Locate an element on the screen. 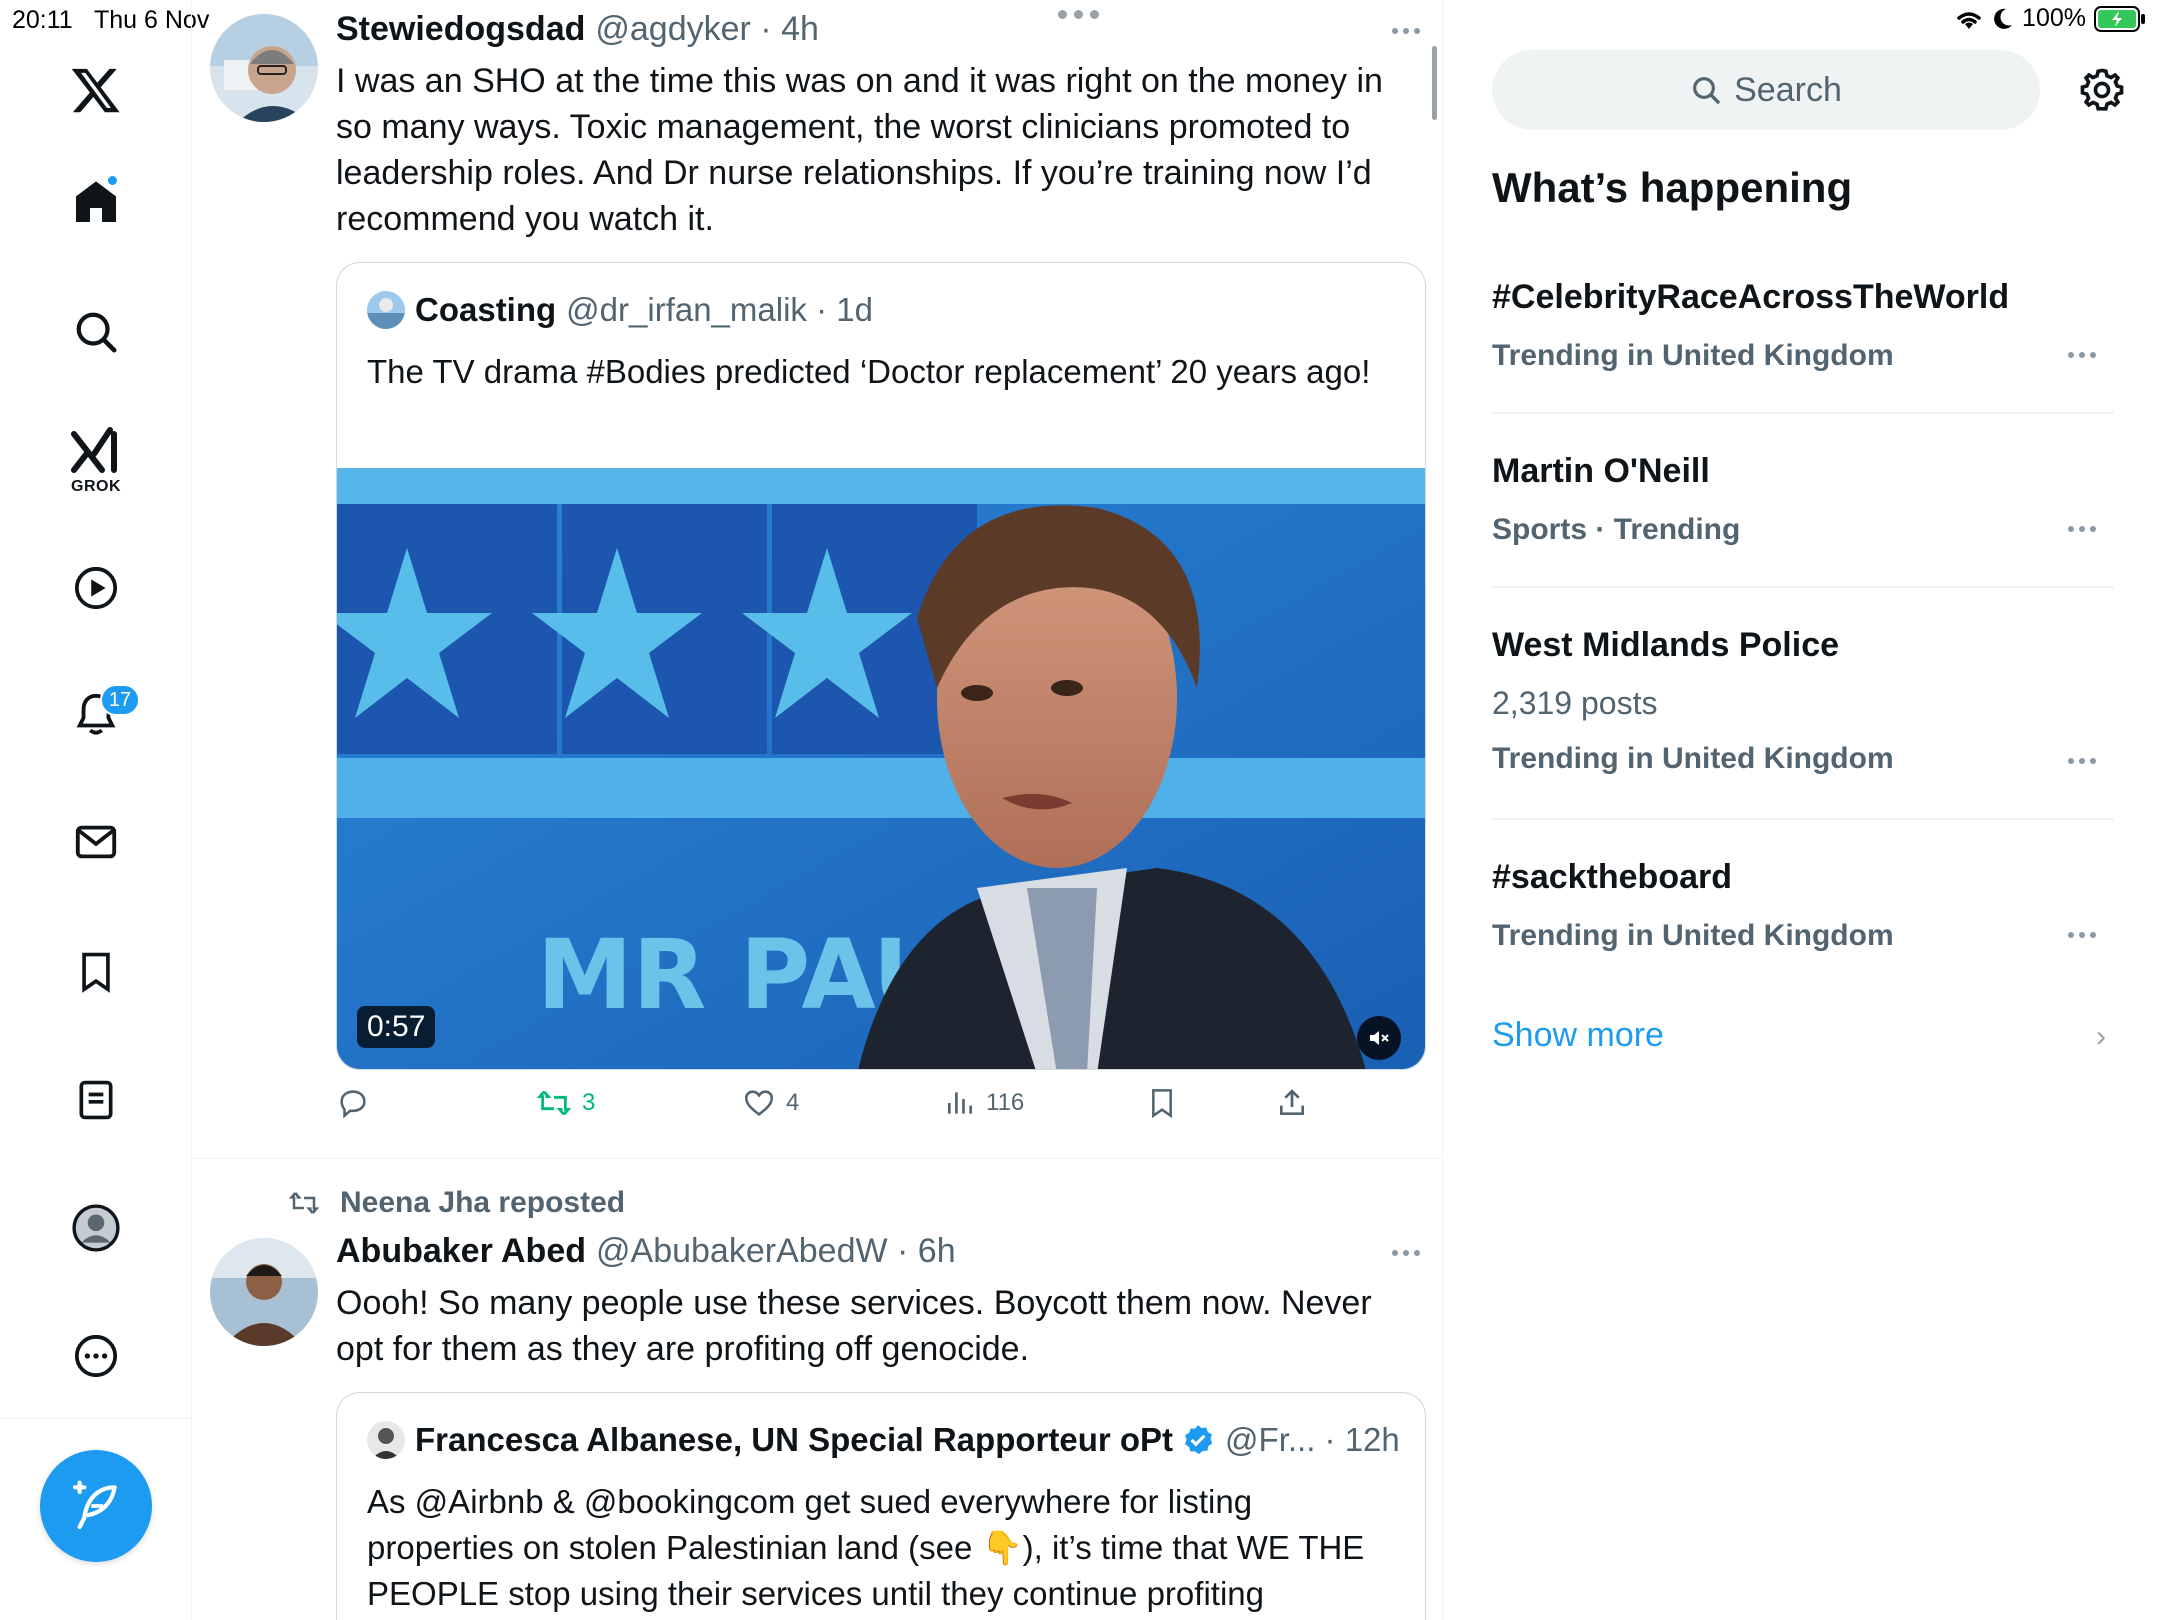  search-bar: Search is located at coordinates (1766, 90).